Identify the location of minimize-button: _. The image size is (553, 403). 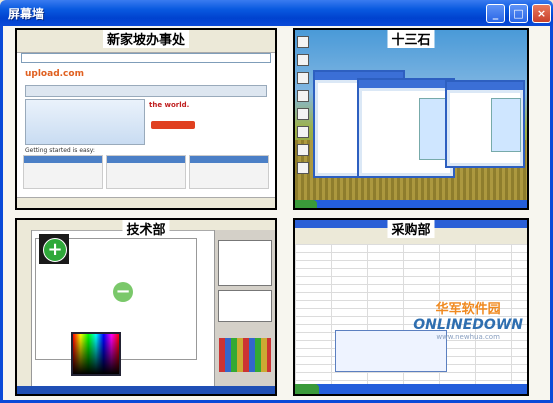
(495, 13).